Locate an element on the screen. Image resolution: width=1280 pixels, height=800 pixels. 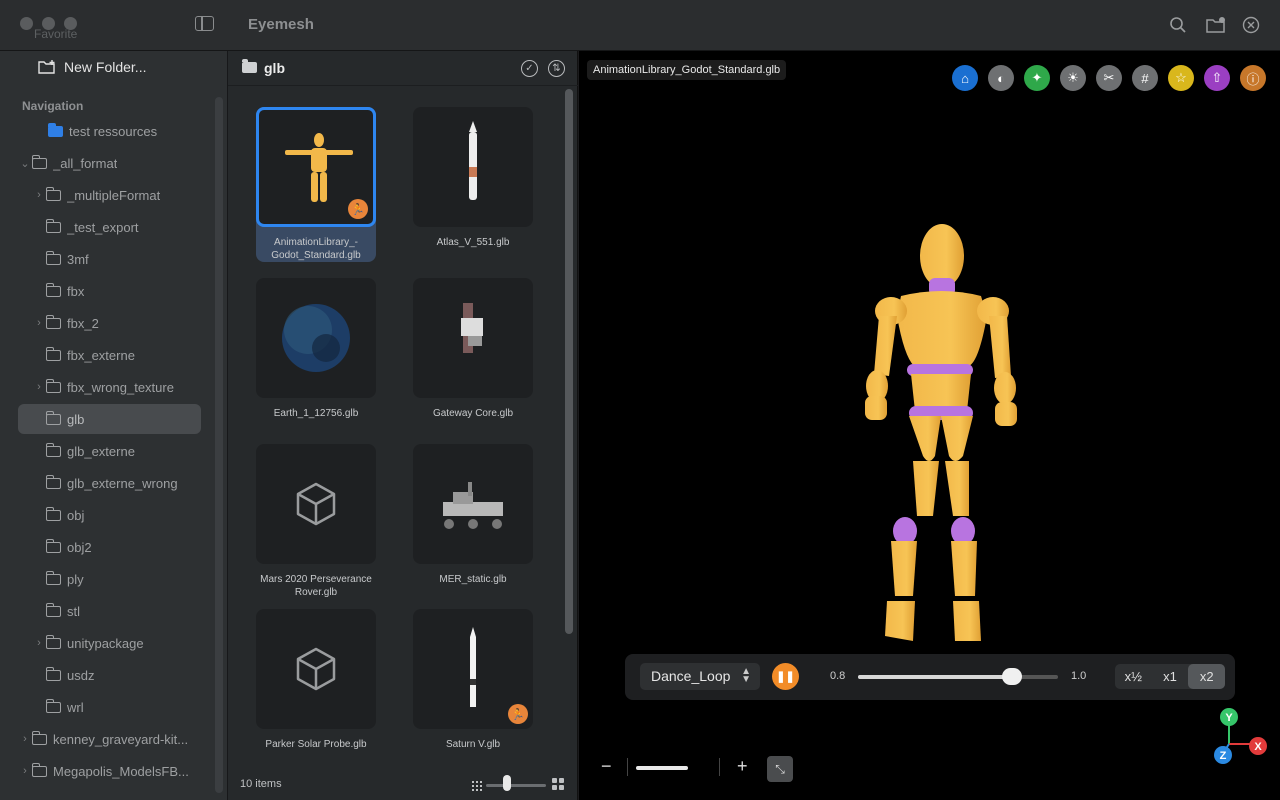
sidebar-item-fbx-externe: fbx_externe is located at coordinates (109, 355).